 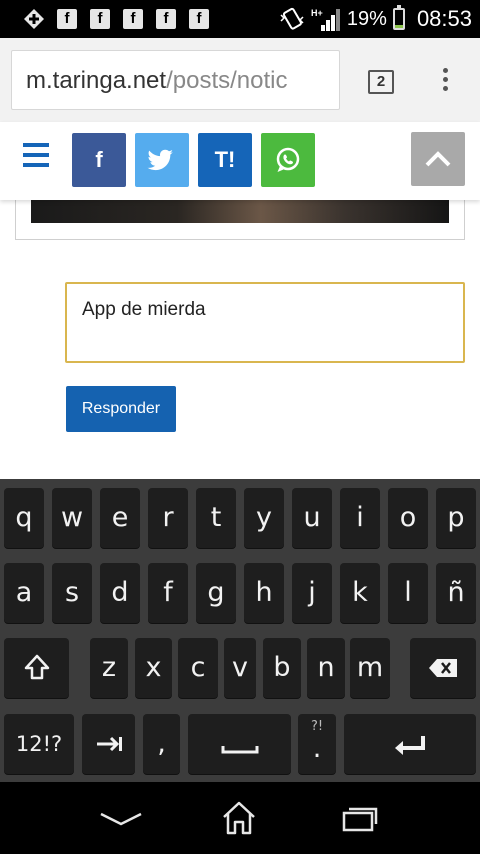 What do you see at coordinates (96, 80) in the screenshot?
I see `url-host: m.taringa.net` at bounding box center [96, 80].